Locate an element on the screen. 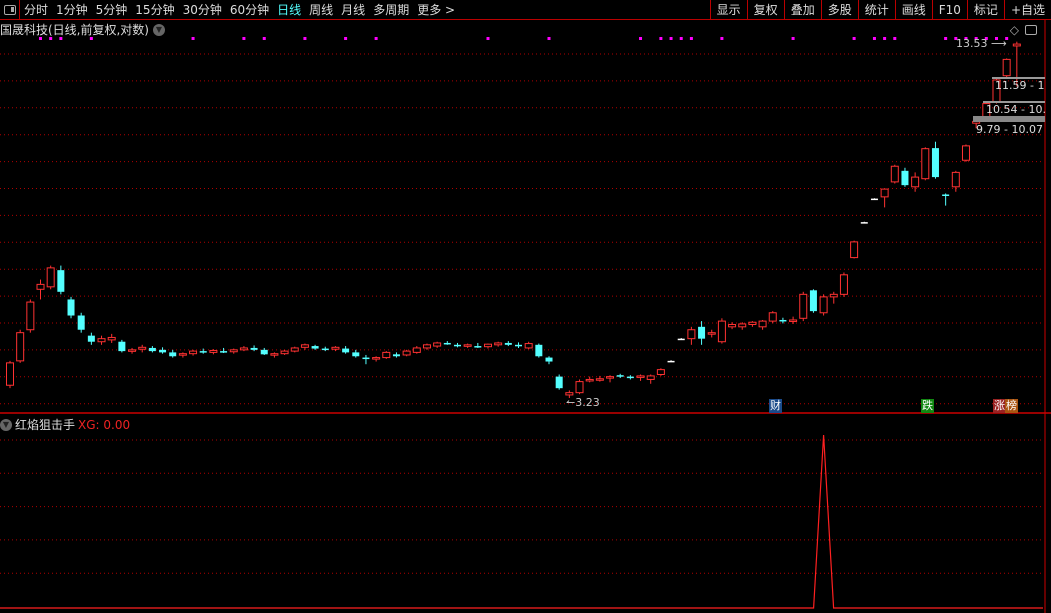 The width and height of the screenshot is (1051, 613). finance-tag: 财 is located at coordinates (775, 406).